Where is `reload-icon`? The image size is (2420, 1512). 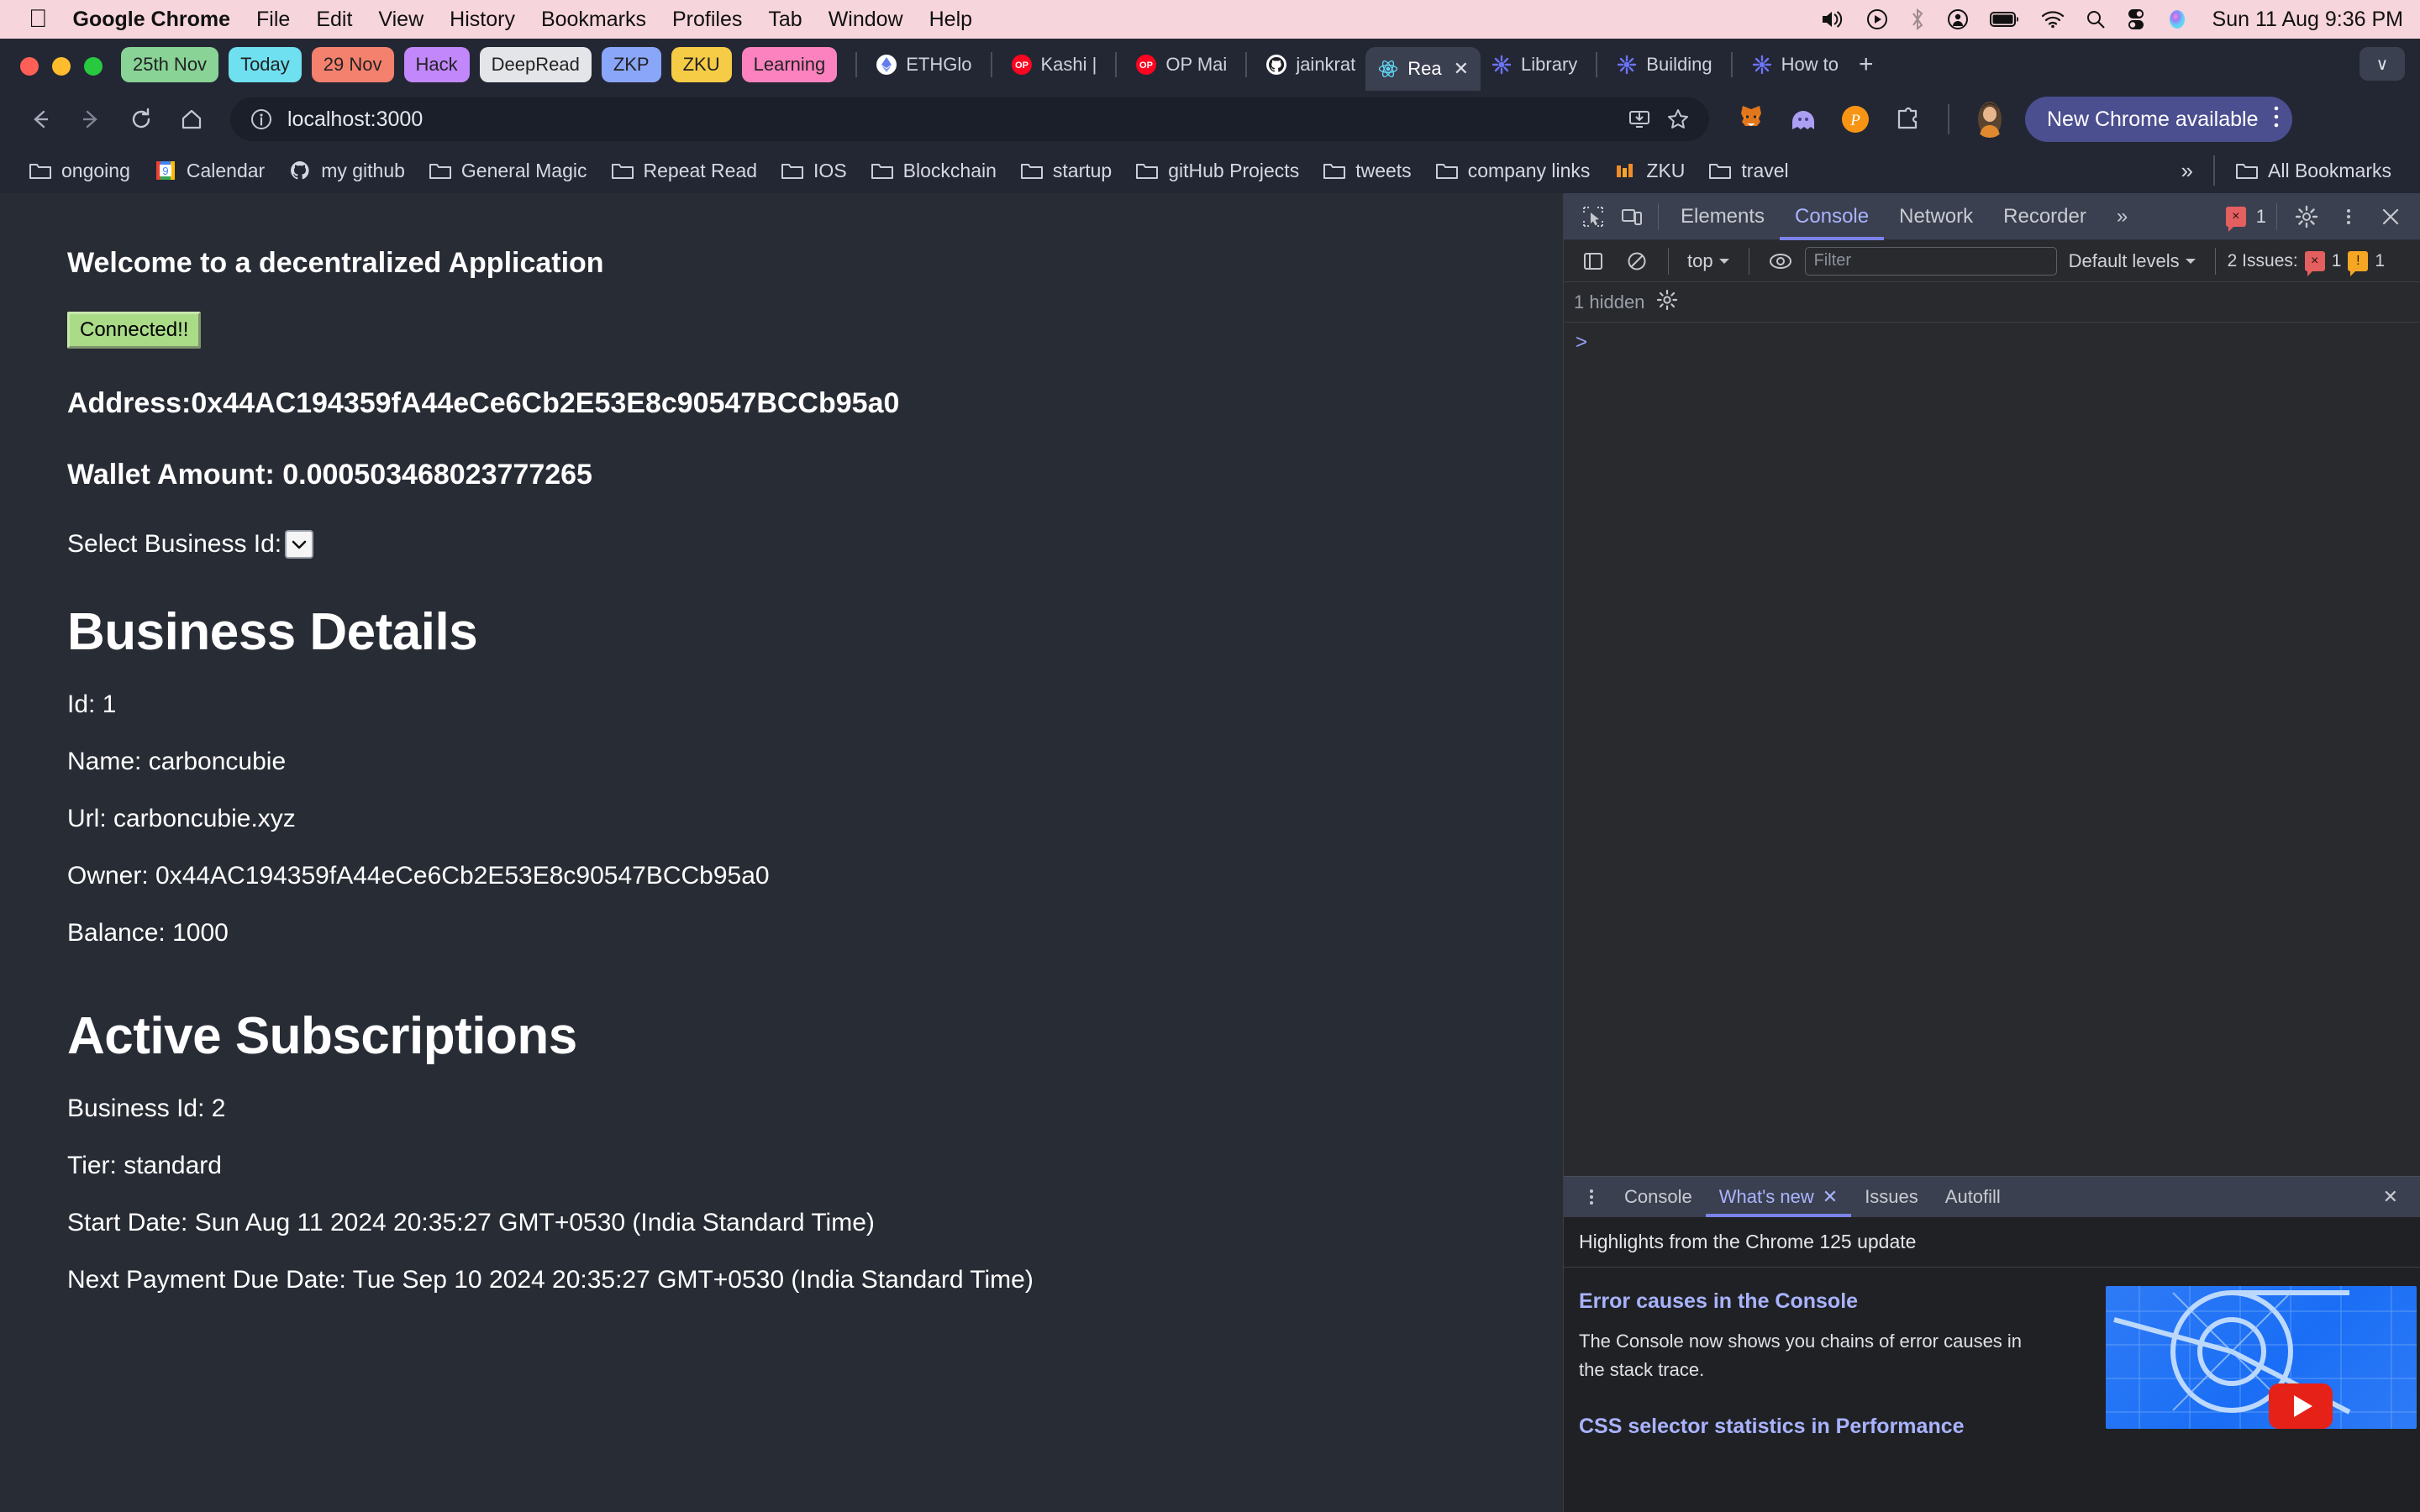 reload-icon is located at coordinates (141, 119).